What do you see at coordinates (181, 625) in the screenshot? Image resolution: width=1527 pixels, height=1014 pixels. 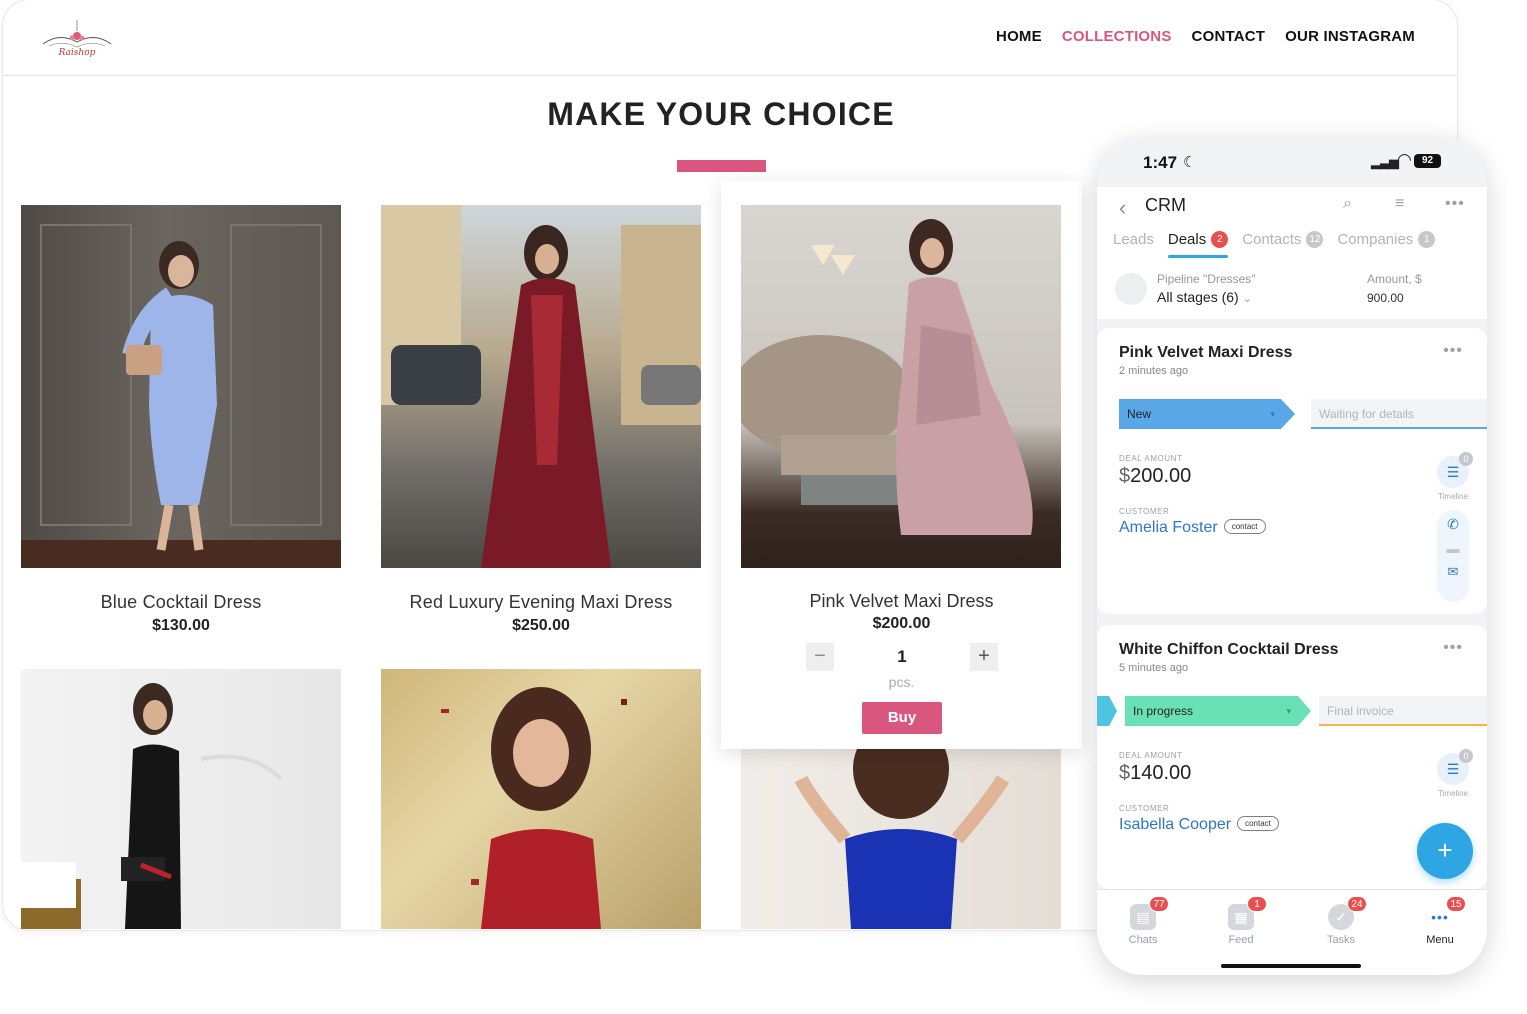 I see `product-price: $130.00` at bounding box center [181, 625].